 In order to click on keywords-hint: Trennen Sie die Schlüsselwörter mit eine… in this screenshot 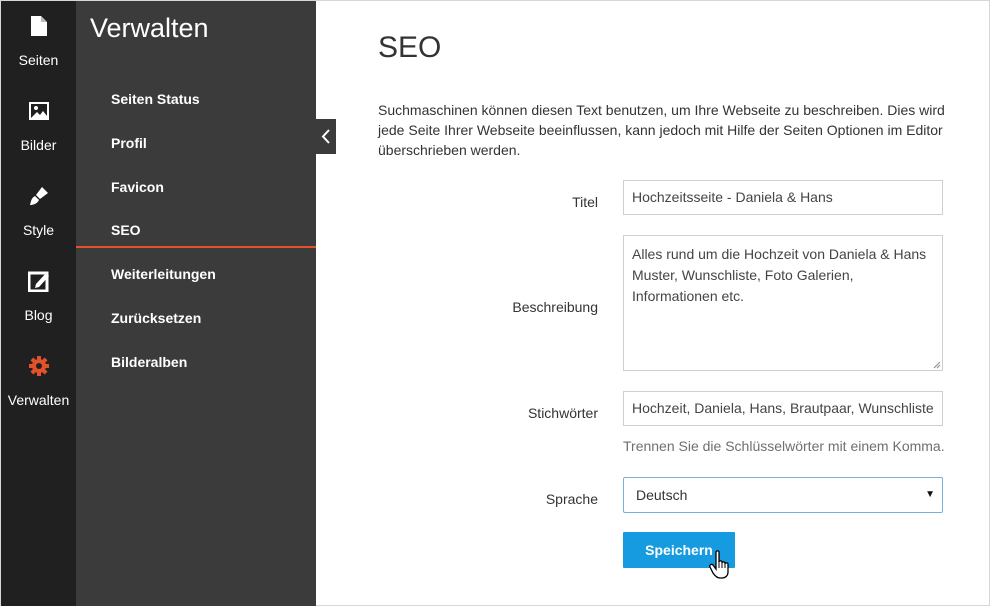, I will do `click(784, 446)`.